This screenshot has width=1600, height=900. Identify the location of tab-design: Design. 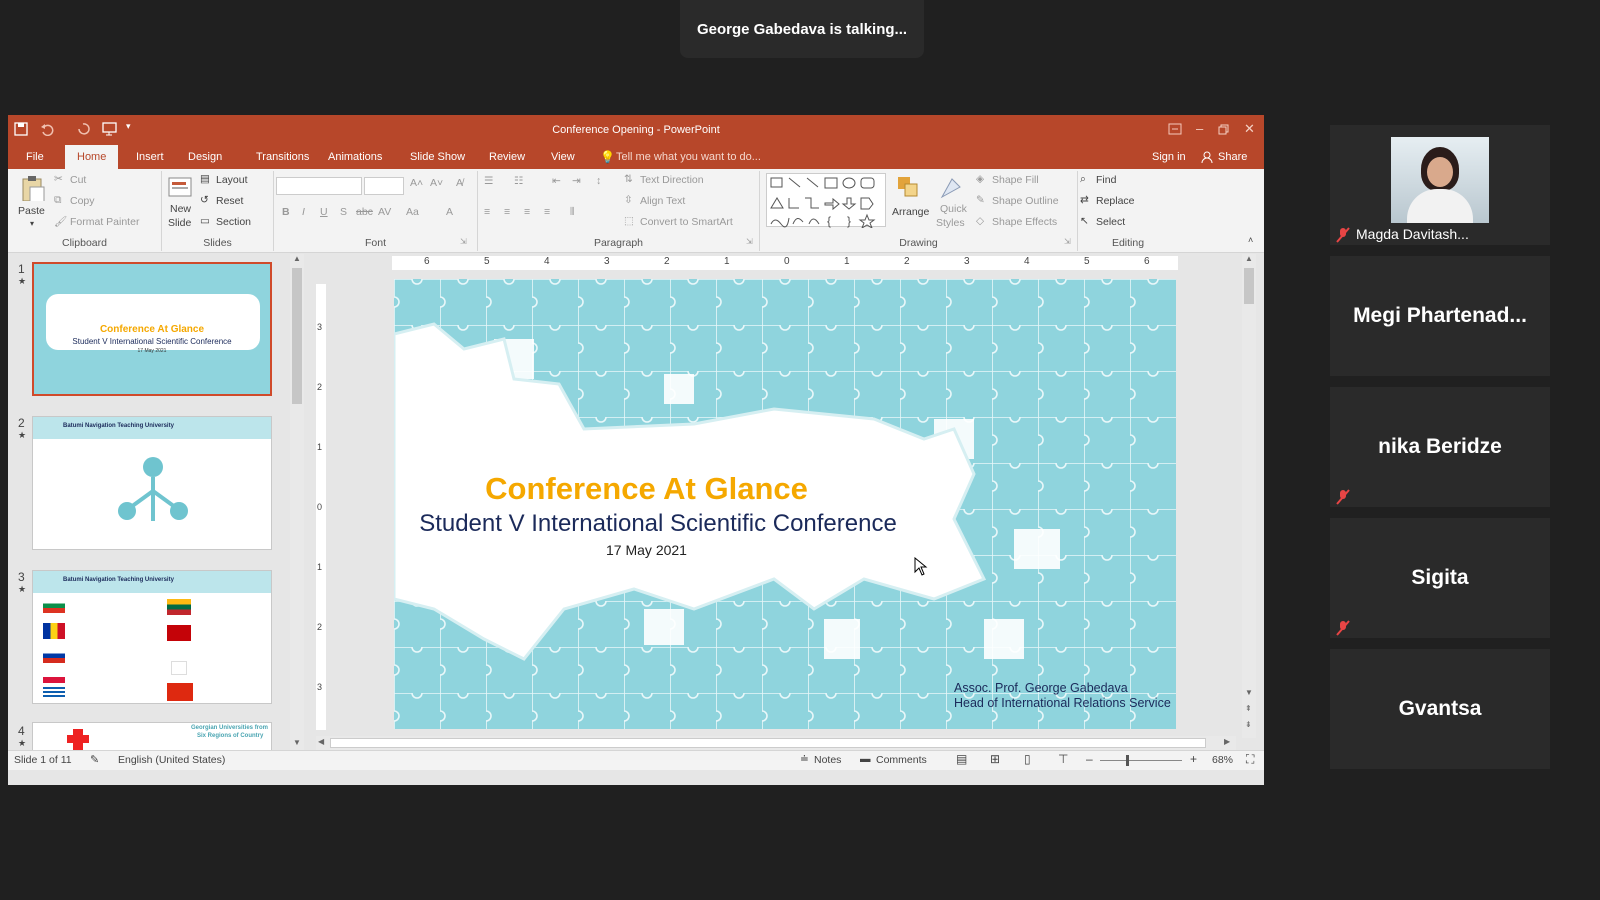
(205, 157).